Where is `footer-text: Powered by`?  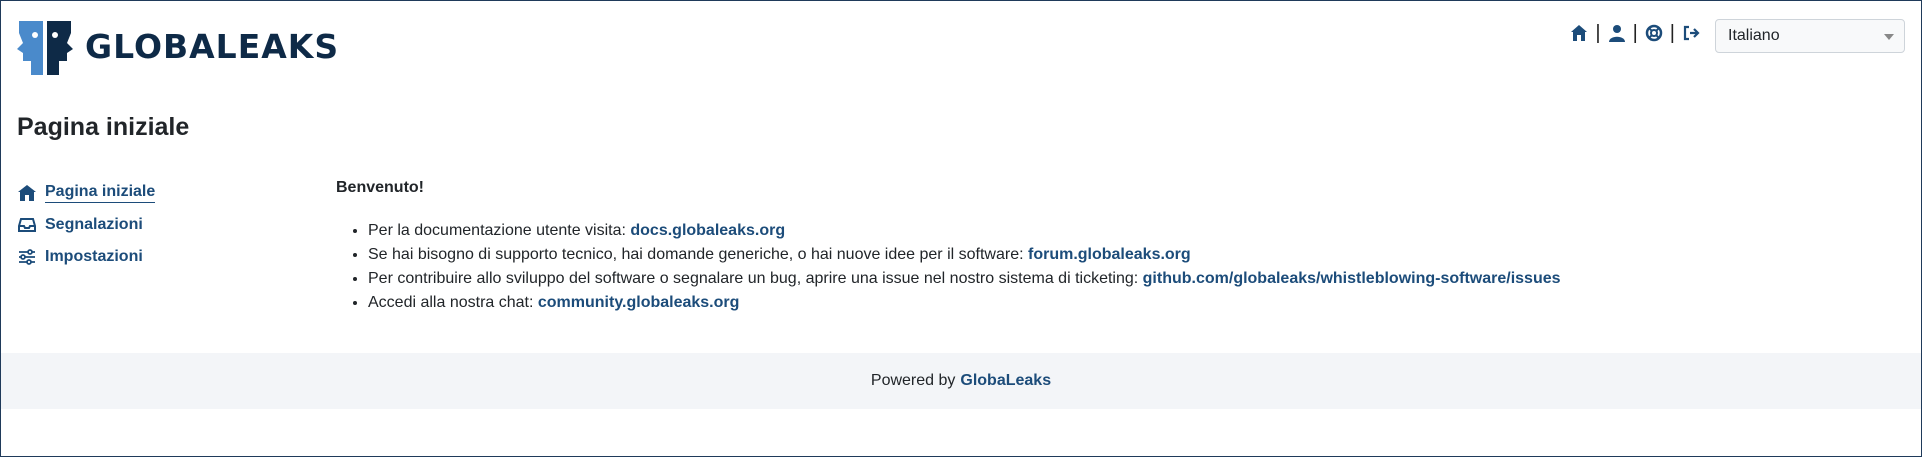 footer-text: Powered by is located at coordinates (913, 380).